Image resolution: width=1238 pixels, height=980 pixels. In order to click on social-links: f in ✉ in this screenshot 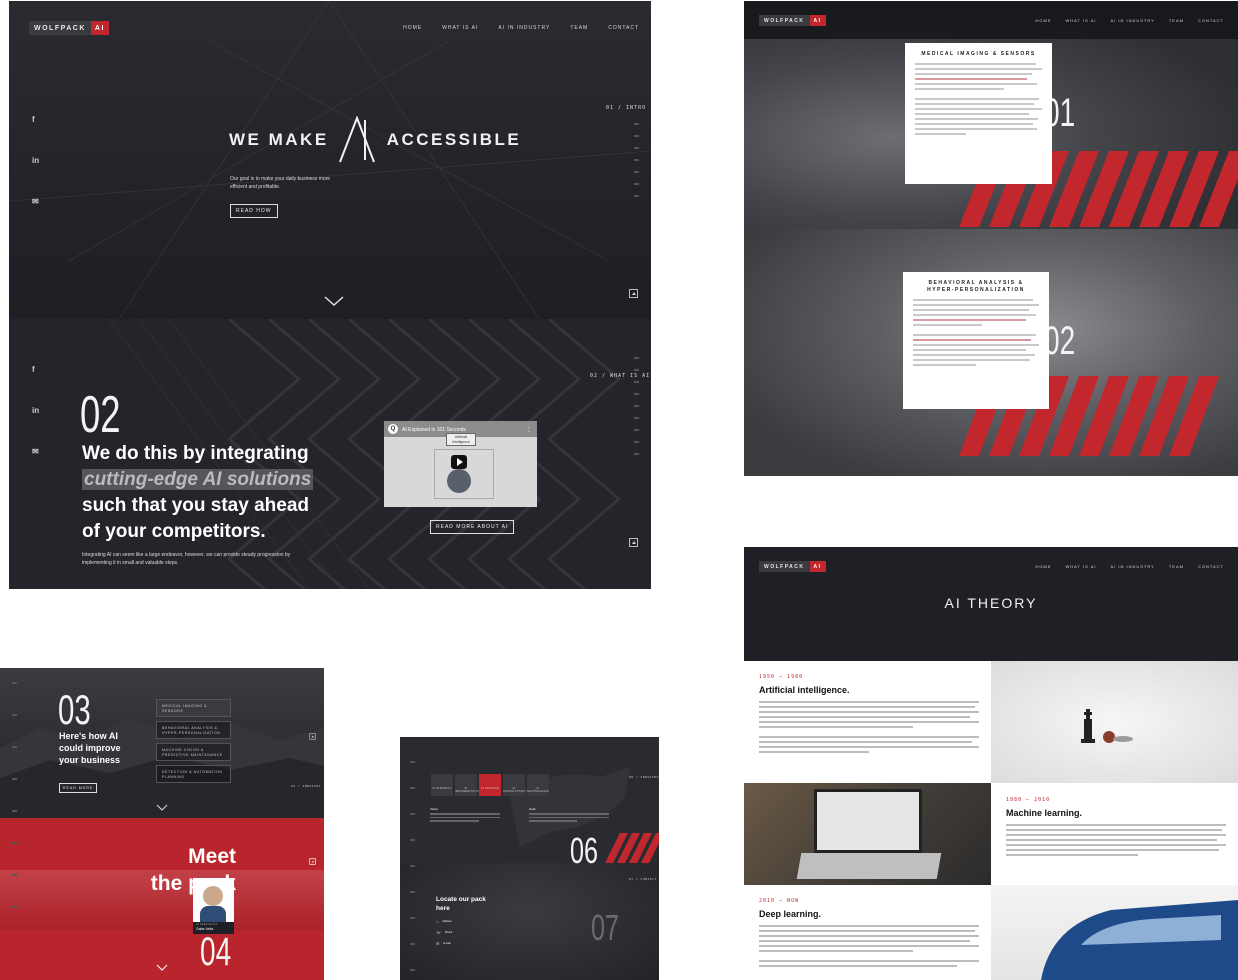, I will do `click(35, 160)`.